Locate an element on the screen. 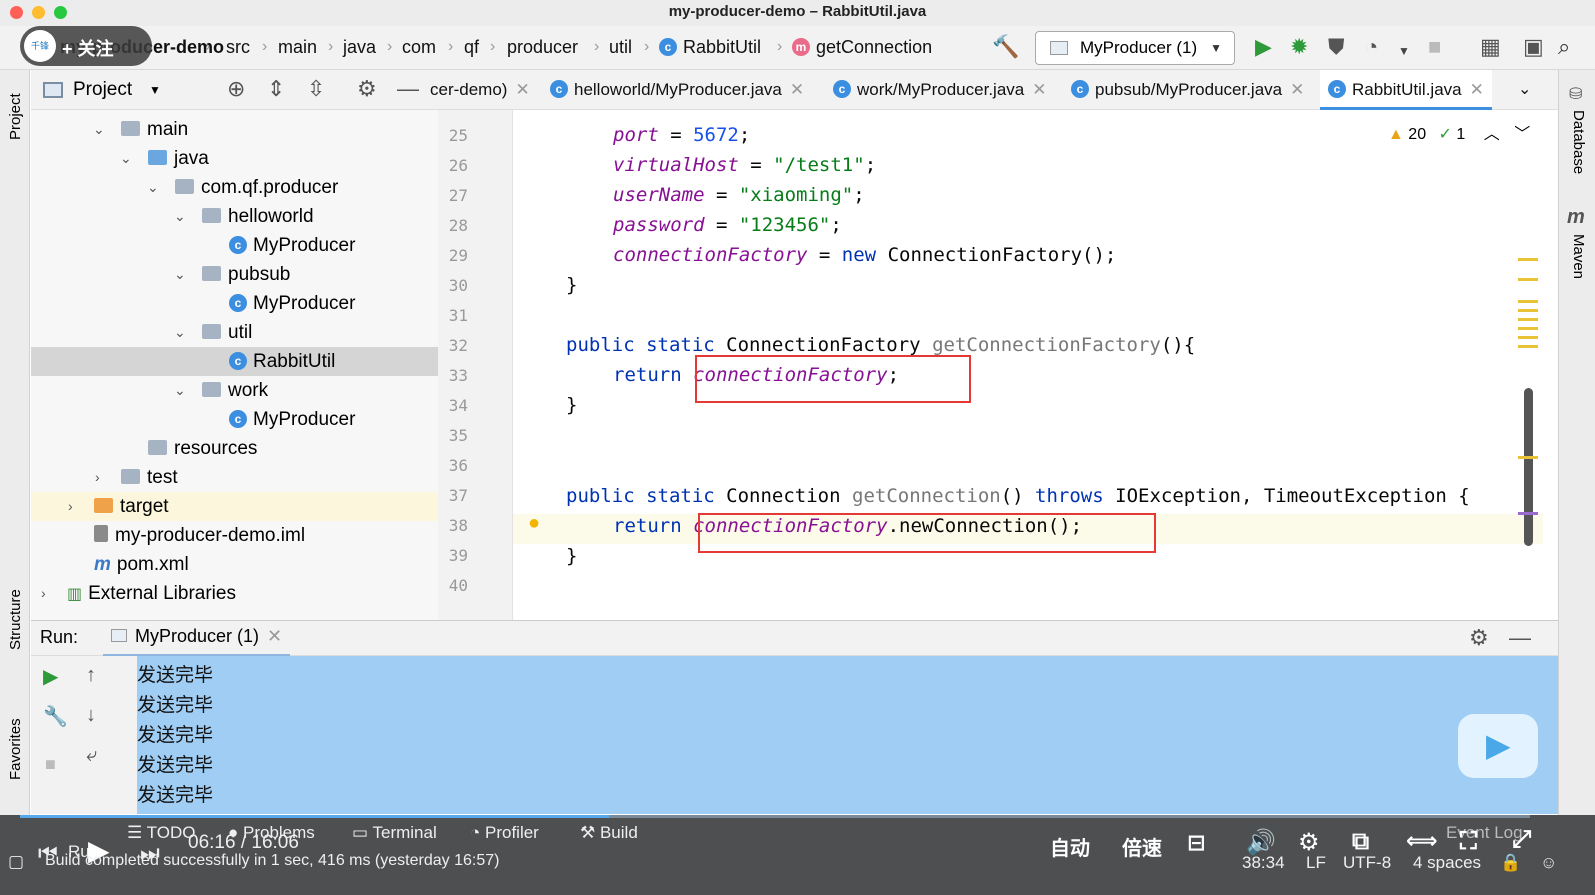 This screenshot has width=1595, height=895. chevron-down-icon: ▼ is located at coordinates (155, 90).